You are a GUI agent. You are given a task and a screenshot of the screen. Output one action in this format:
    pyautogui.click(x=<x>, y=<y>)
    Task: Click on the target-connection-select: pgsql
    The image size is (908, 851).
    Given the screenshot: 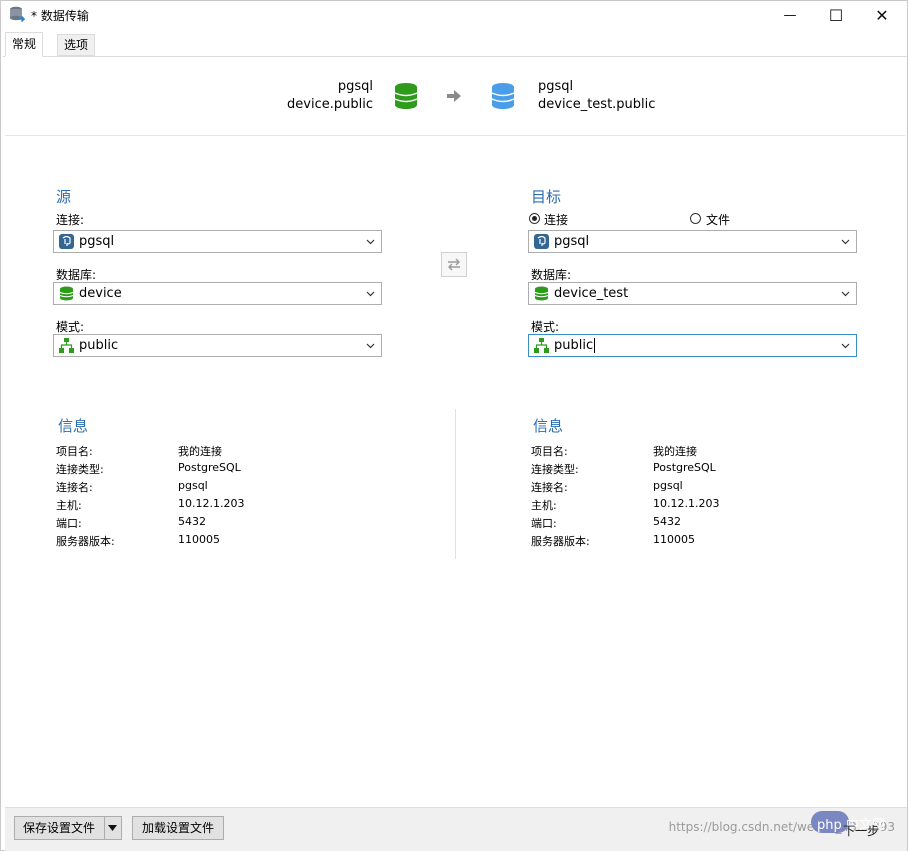 What is the action you would take?
    pyautogui.click(x=692, y=241)
    